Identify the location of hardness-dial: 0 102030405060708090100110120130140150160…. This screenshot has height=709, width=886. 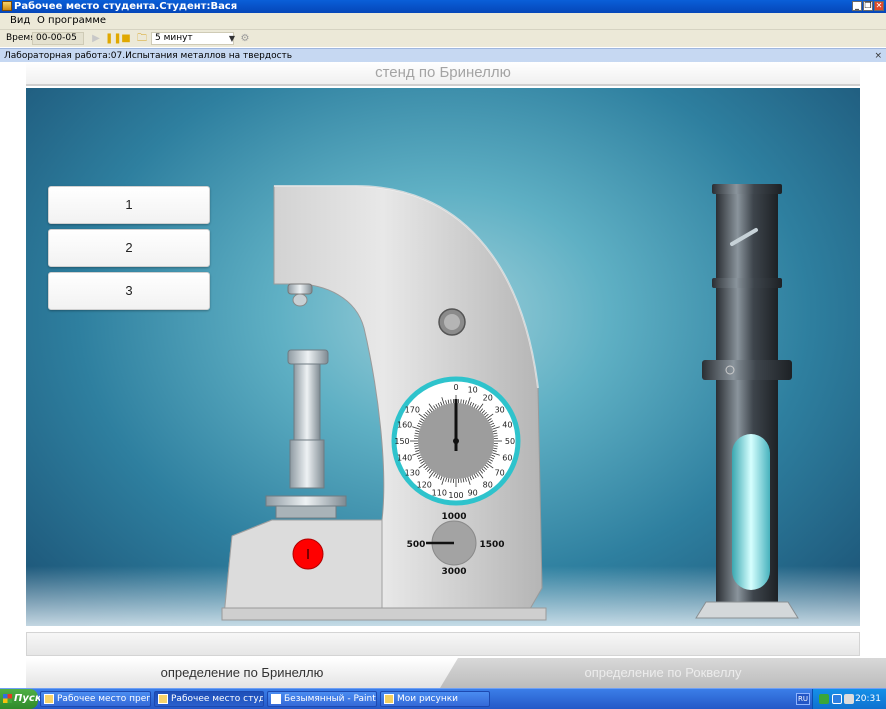
(456, 441).